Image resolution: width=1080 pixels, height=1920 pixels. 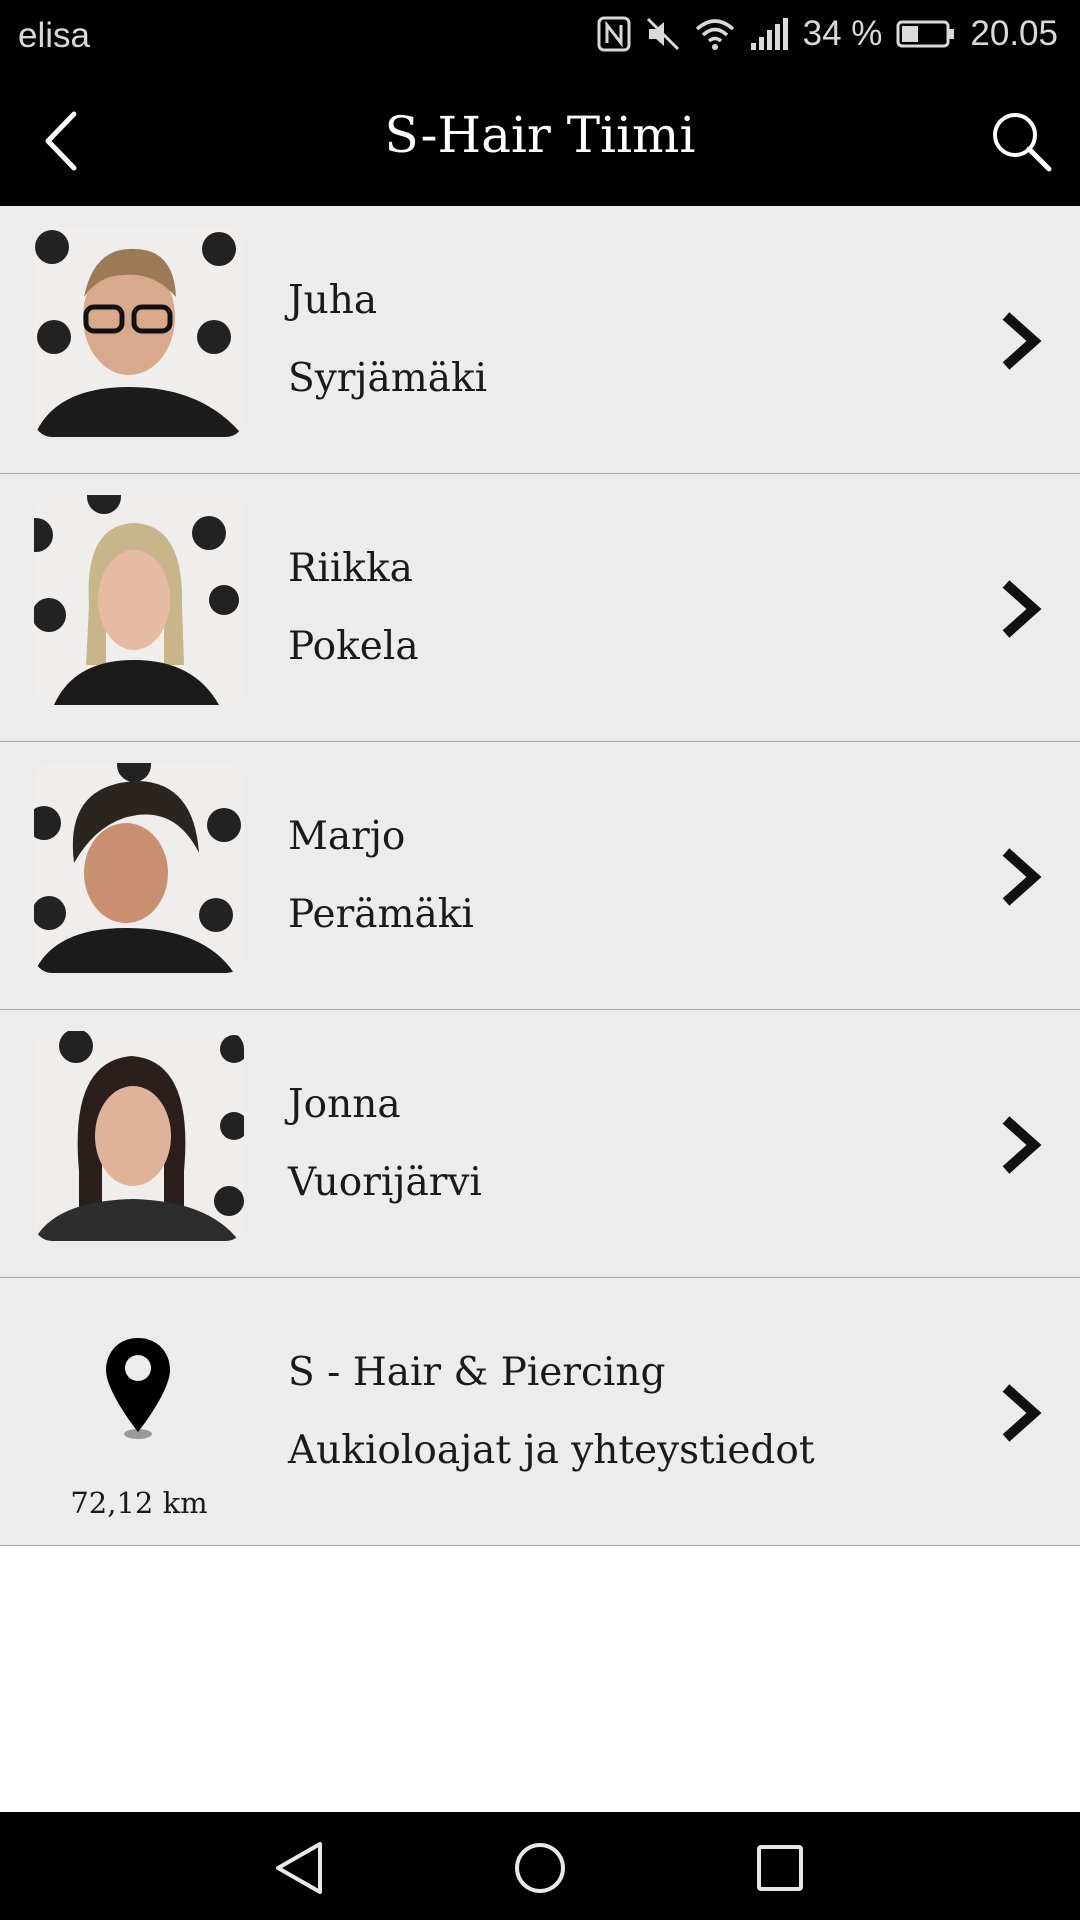 What do you see at coordinates (614, 34) in the screenshot?
I see `nfc-icon` at bounding box center [614, 34].